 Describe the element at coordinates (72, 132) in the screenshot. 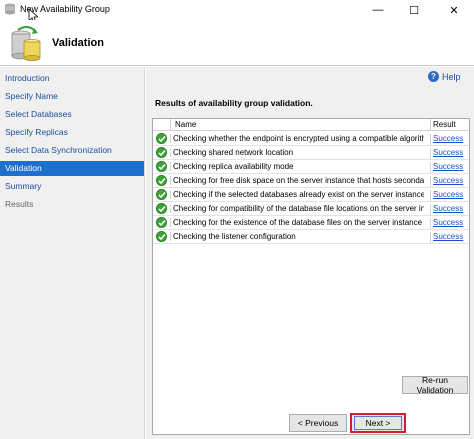

I see `nav-item-specify-replicas: Specify Replicas` at that location.